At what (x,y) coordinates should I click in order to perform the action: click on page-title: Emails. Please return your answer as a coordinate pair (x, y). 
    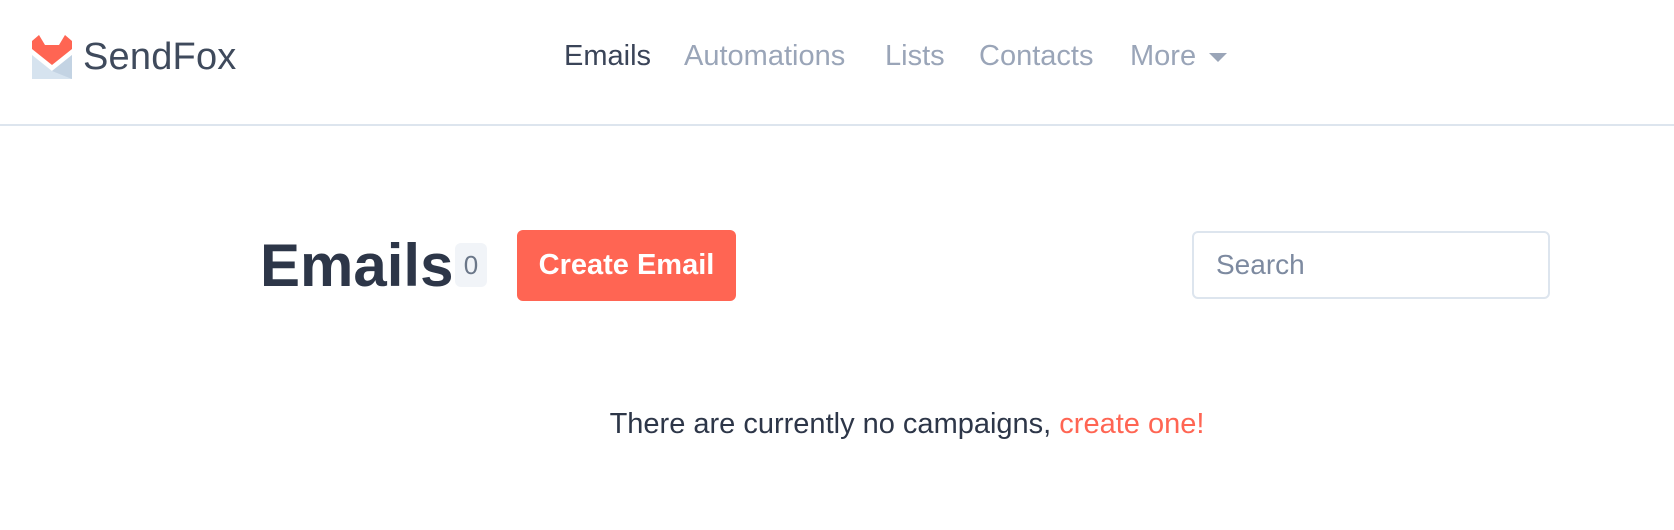
    Looking at the image, I should click on (357, 265).